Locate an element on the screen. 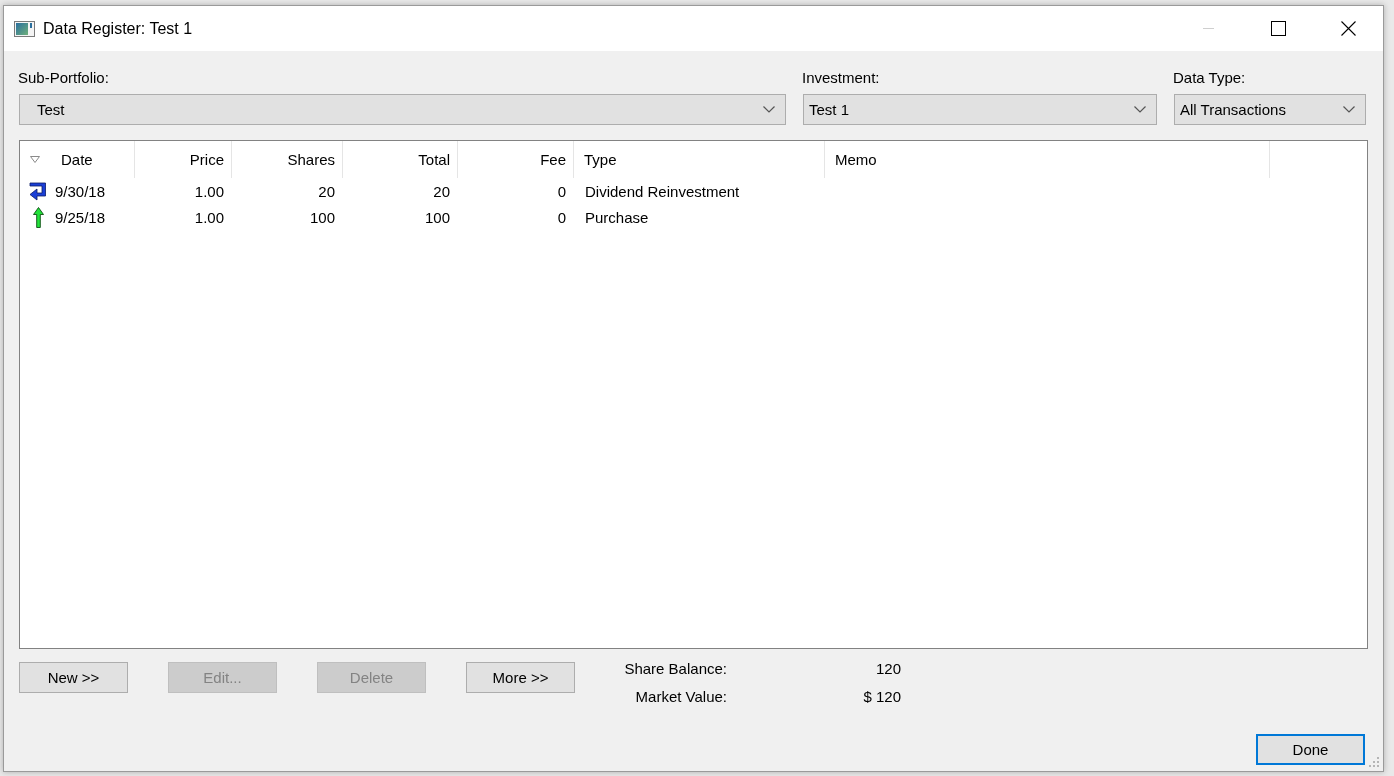 The image size is (1394, 776). close-icon is located at coordinates (1348, 28).